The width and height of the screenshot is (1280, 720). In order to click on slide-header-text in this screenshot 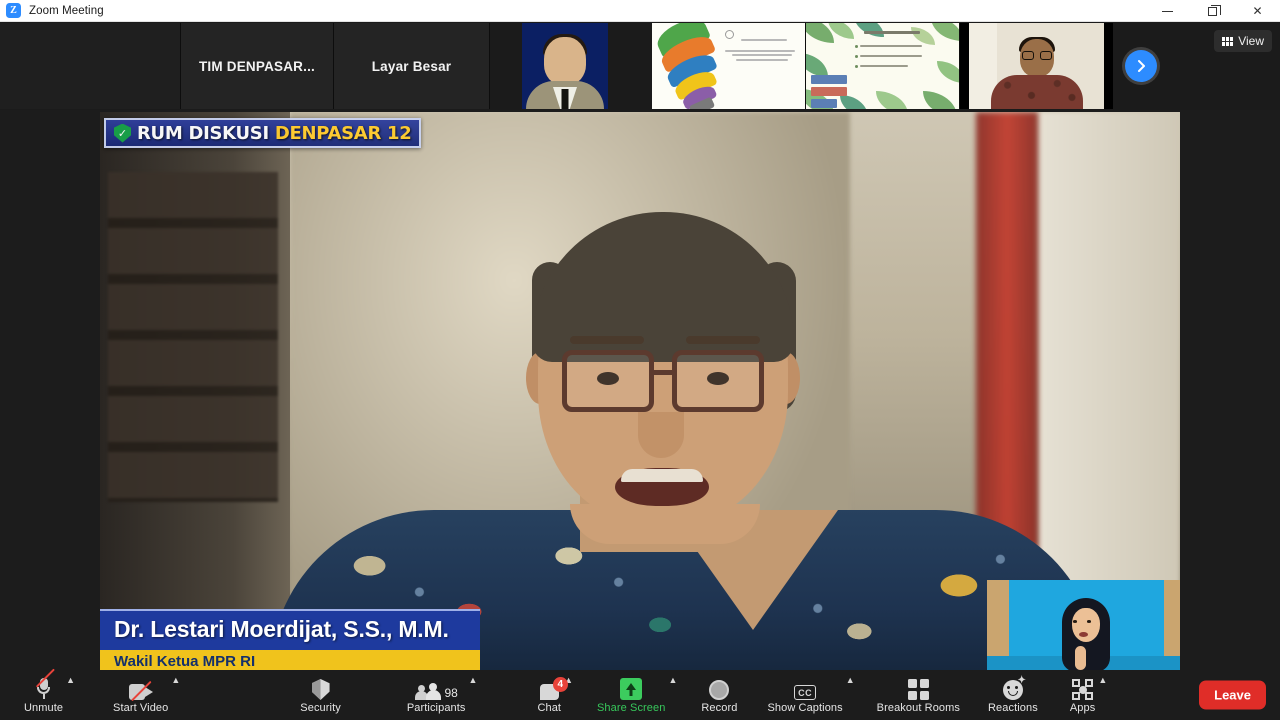, I will do `click(762, 46)`.